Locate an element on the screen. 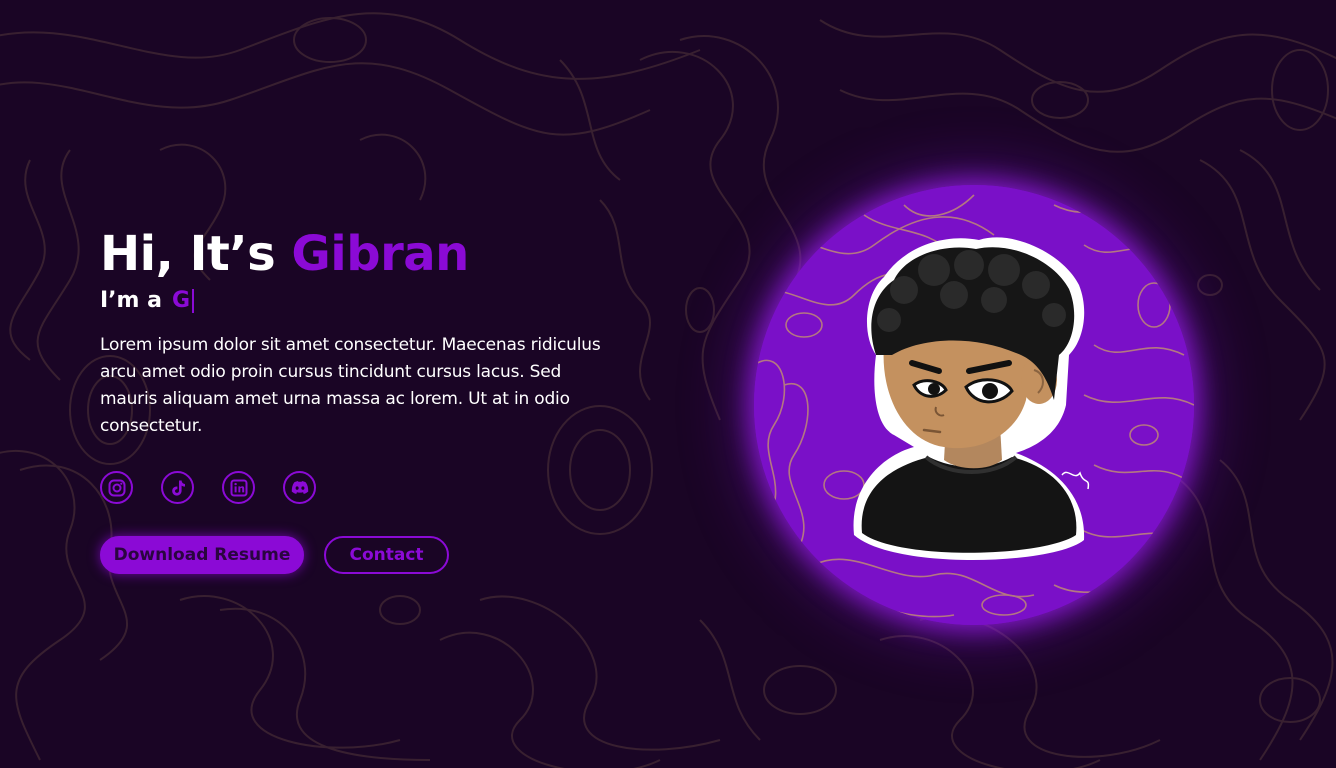 The height and width of the screenshot is (768, 1336). instagram-link is located at coordinates (116, 487).